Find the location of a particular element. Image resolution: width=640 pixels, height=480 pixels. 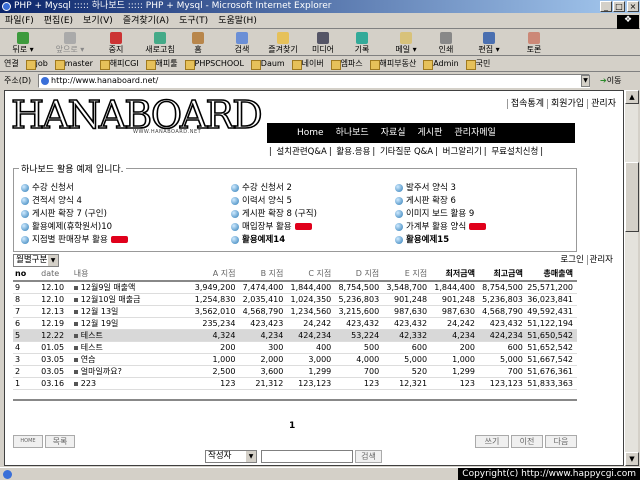

subnav-free-install: 무료설치신청 is located at coordinates (514, 152).